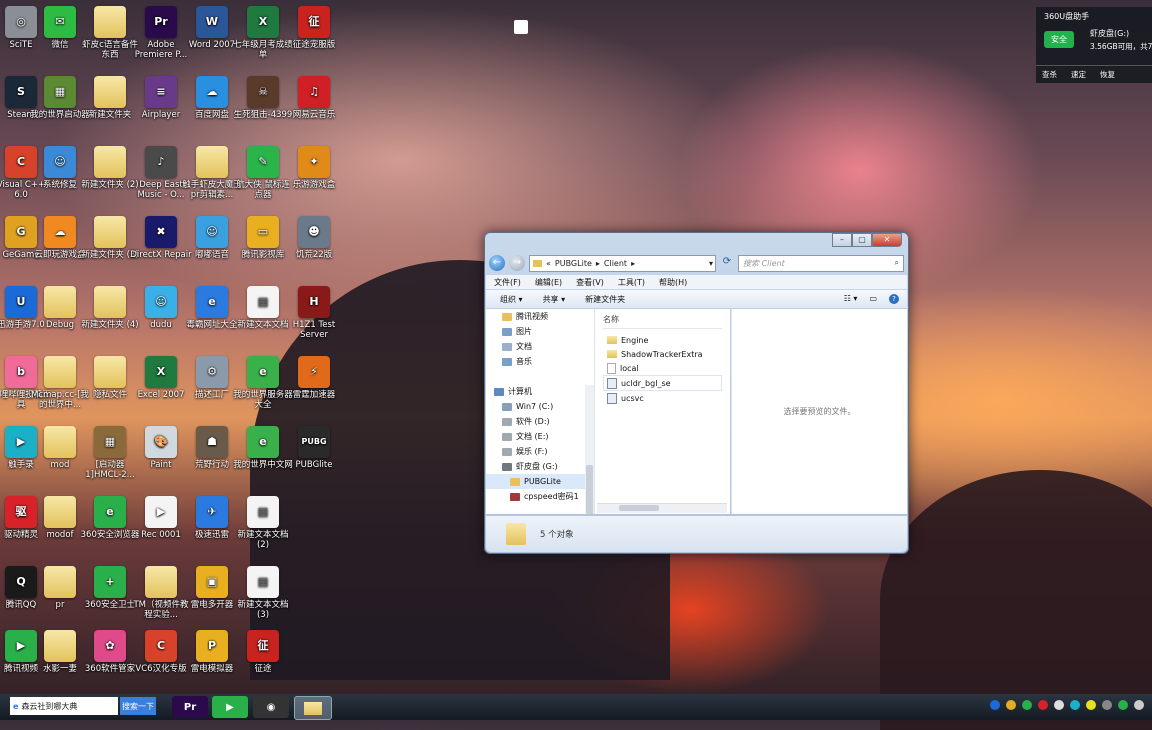  What do you see at coordinates (662, 368) in the screenshot?
I see `file-list-item: local` at bounding box center [662, 368].